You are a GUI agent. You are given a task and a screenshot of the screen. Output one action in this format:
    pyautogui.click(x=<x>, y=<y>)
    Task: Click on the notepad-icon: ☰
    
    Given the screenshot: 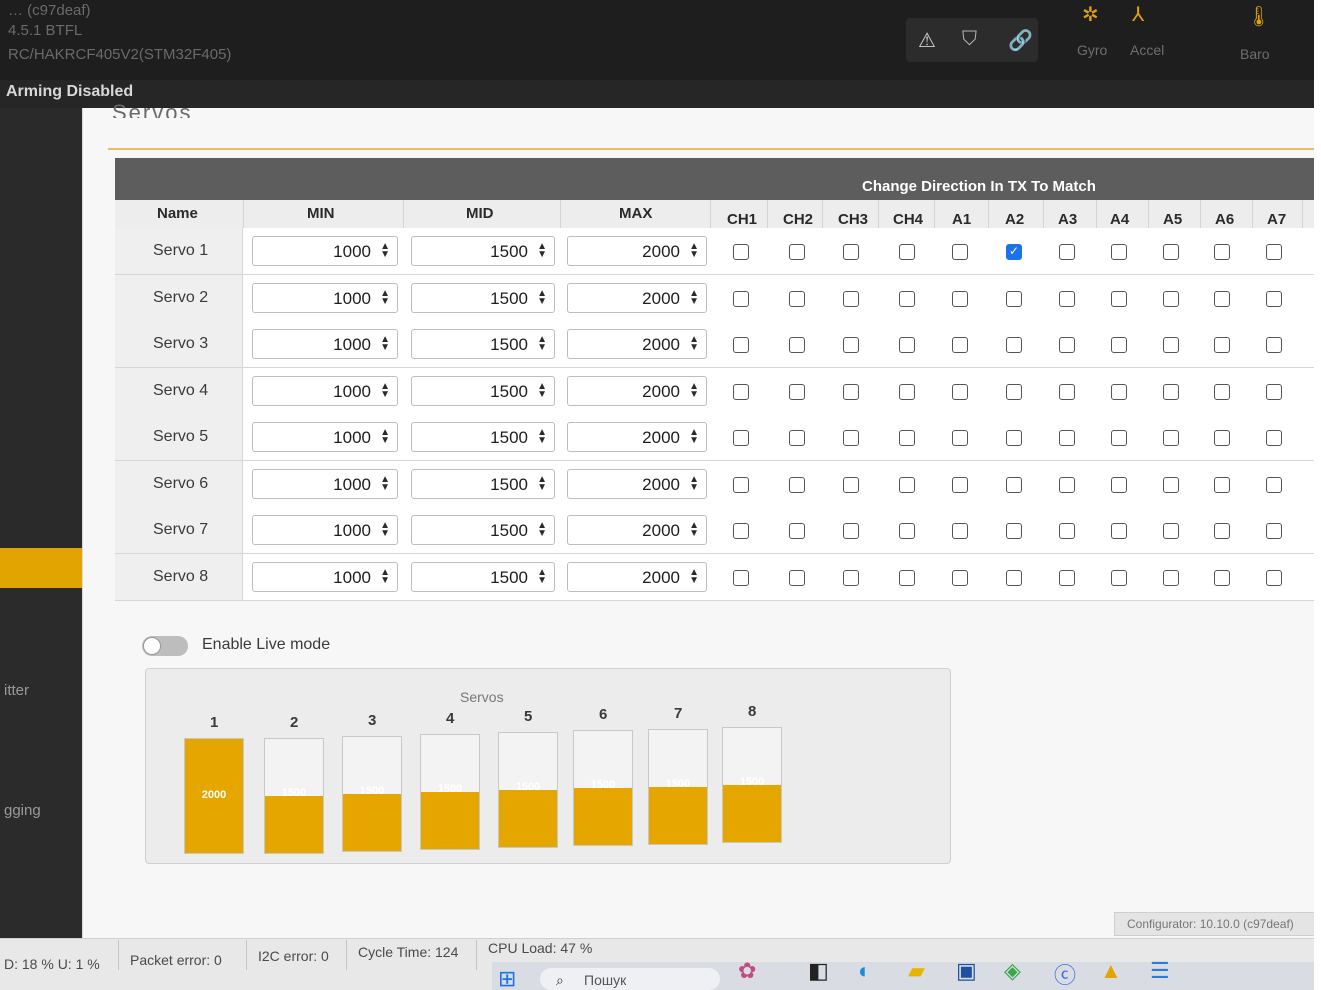 What is the action you would take?
    pyautogui.click(x=1160, y=971)
    